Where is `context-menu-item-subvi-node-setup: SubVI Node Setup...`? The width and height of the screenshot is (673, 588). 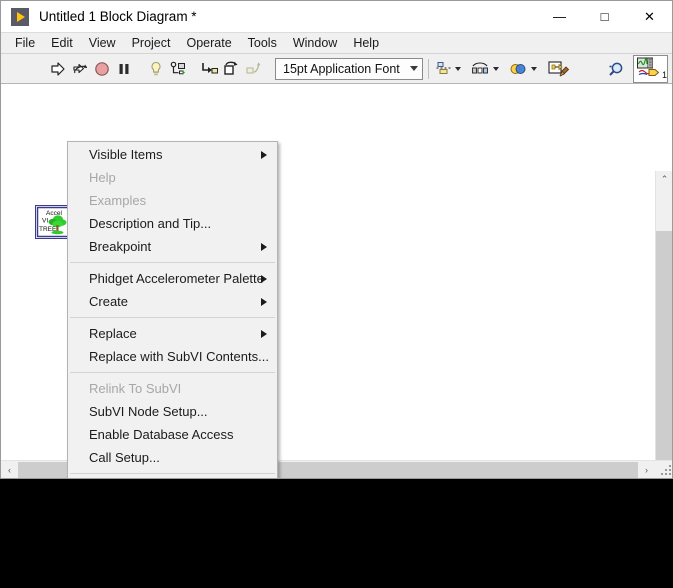
context-menu-item-subvi-node-setup: SubVI Node Setup... is located at coordinates (172, 411).